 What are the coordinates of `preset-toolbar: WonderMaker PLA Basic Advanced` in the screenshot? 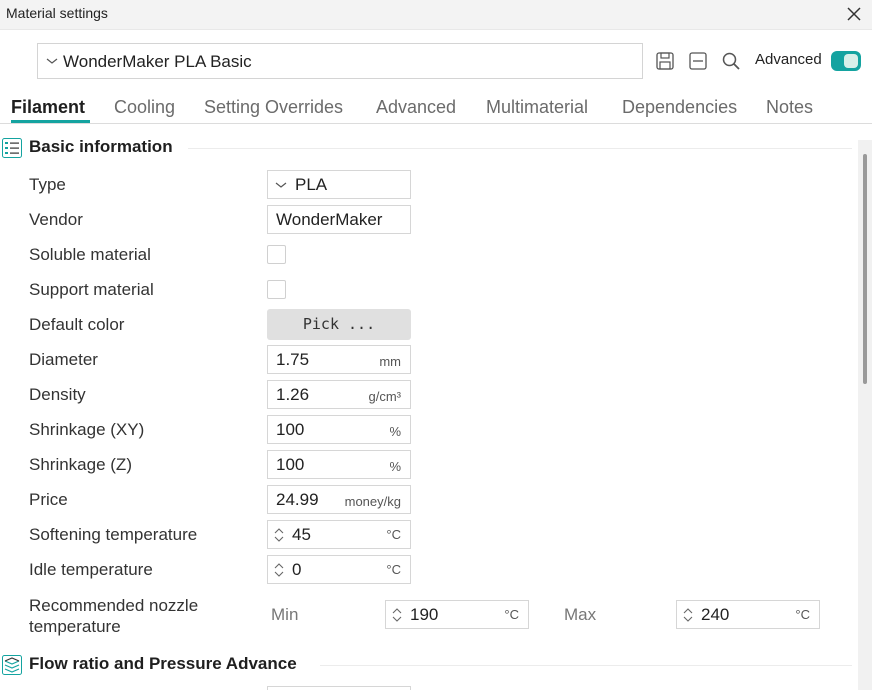 It's located at (436, 61).